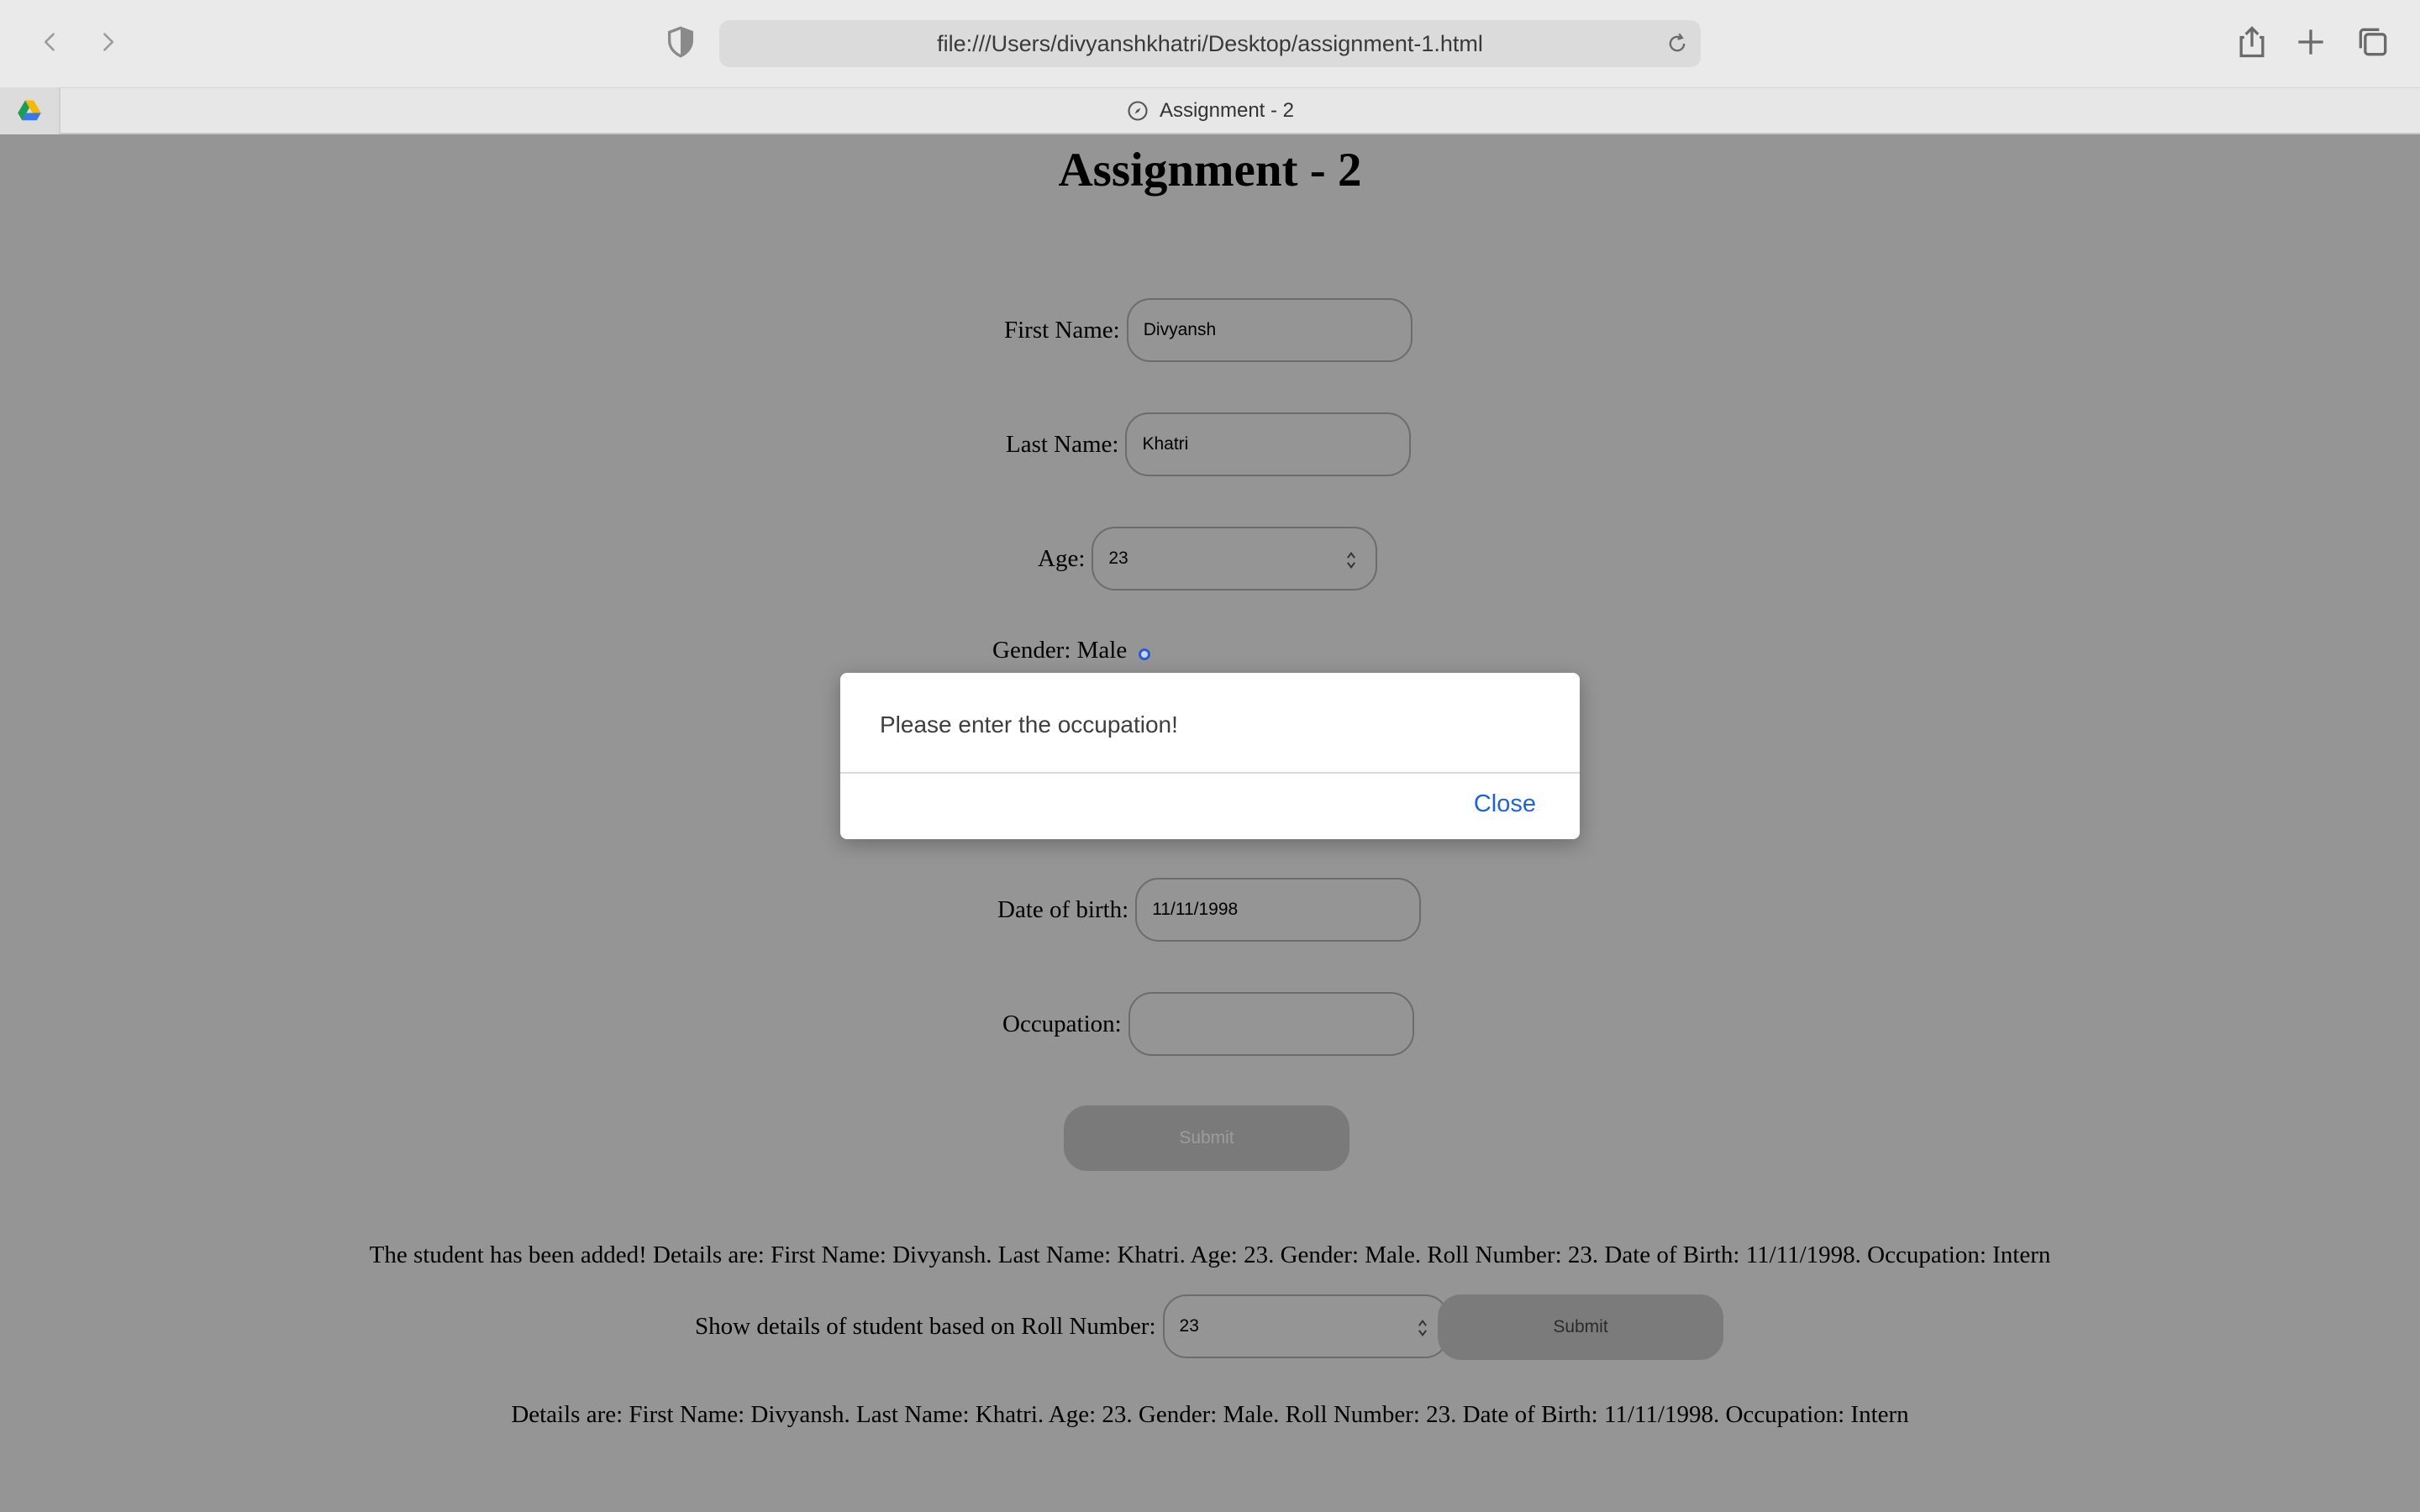  I want to click on dialog-divider, so click(1210, 773).